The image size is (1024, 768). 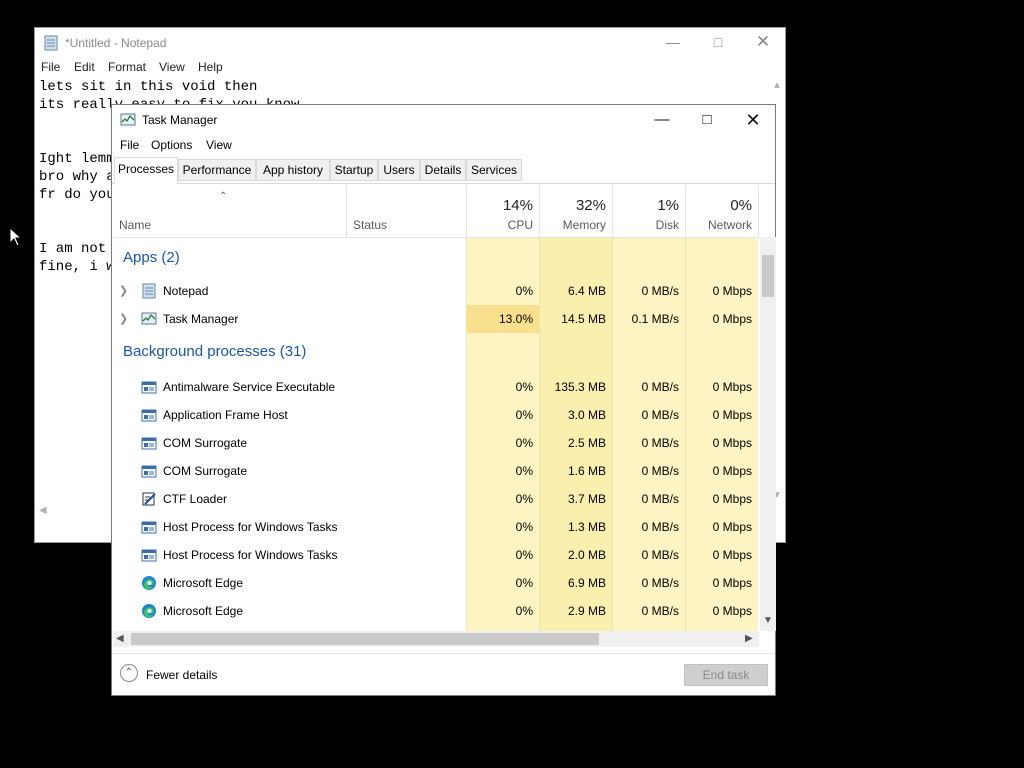 I want to click on menu-edit: Edit, so click(x=84, y=67).